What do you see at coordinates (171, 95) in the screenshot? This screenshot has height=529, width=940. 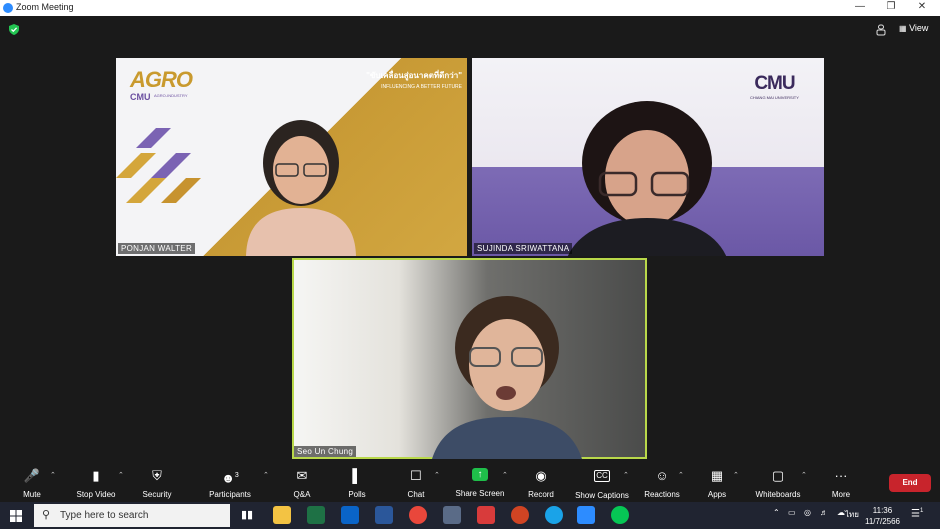 I see `agro-industry-text: AGRO-INDUSTRY` at bounding box center [171, 95].